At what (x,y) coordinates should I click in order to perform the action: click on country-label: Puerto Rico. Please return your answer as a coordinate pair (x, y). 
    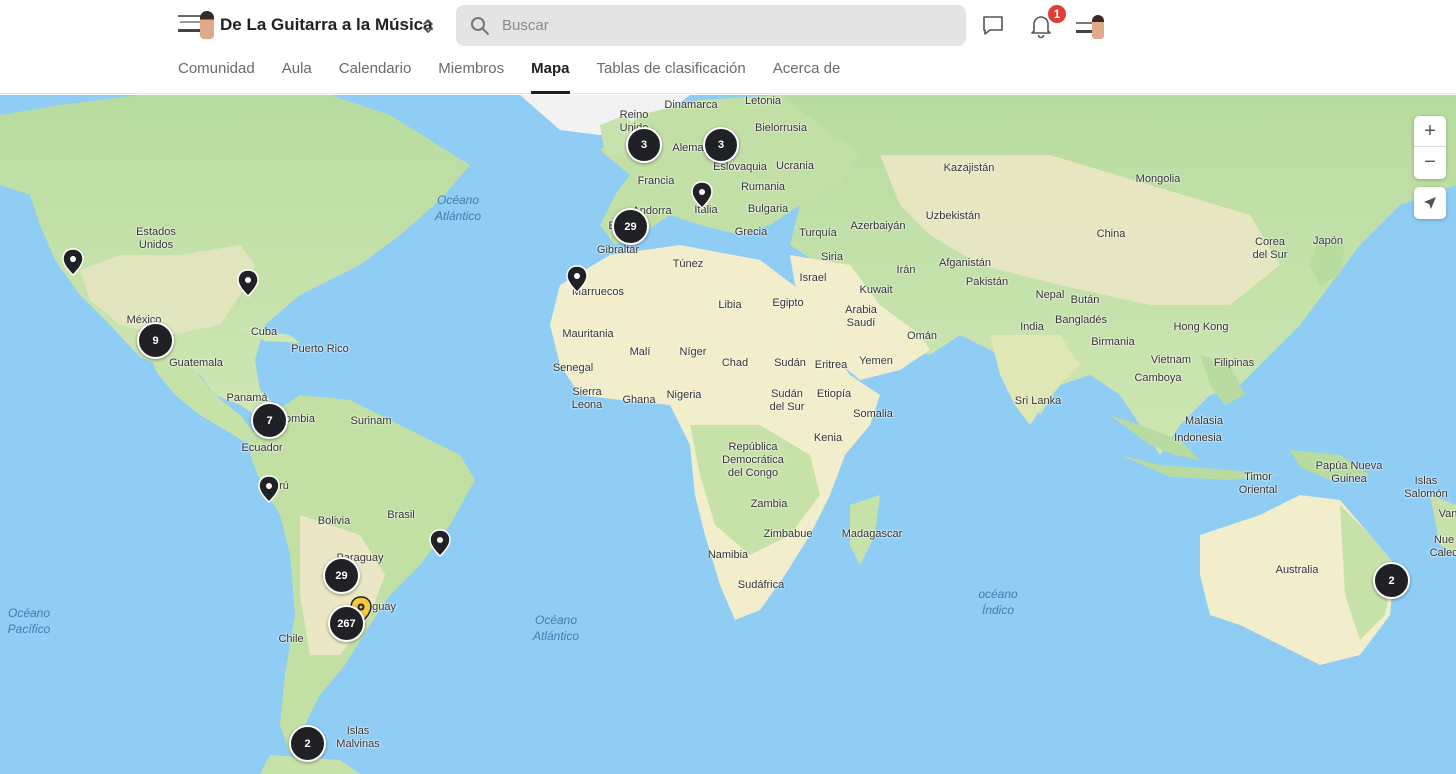
    Looking at the image, I should click on (320, 349).